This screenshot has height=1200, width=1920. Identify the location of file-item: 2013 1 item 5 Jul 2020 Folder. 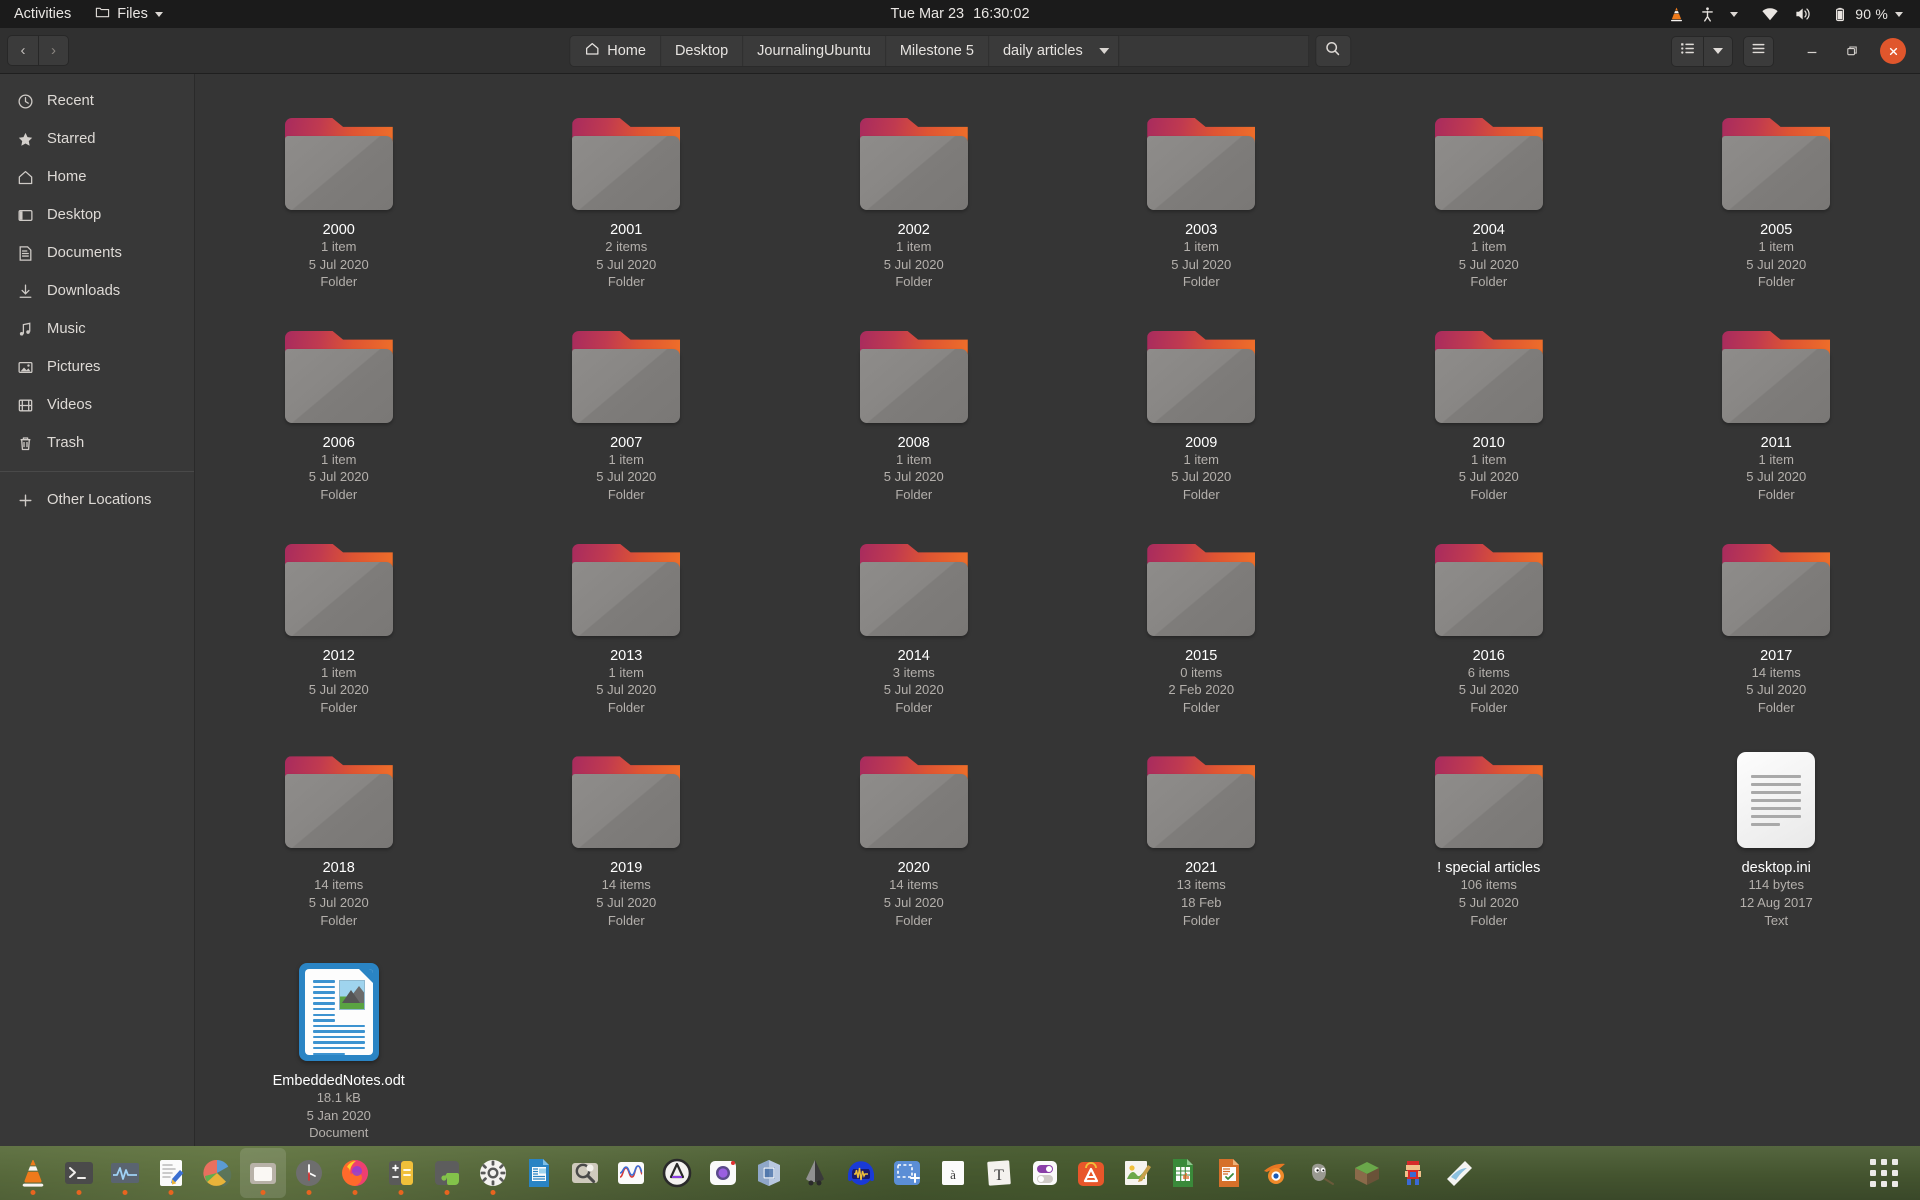
(627, 618).